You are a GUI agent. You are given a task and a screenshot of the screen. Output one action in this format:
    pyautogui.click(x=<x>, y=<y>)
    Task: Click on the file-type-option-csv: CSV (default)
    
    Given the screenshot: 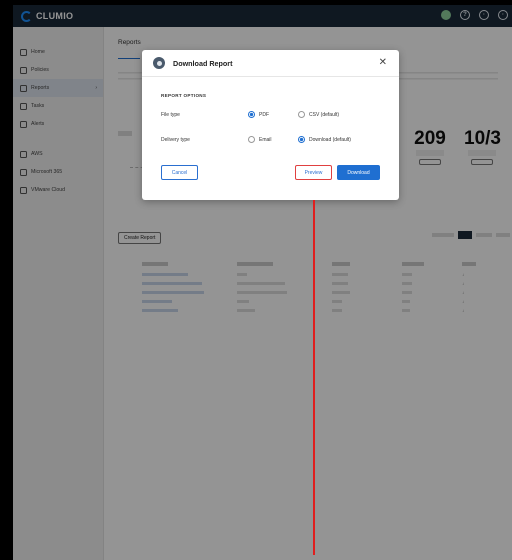 What is the action you would take?
    pyautogui.click(x=333, y=114)
    